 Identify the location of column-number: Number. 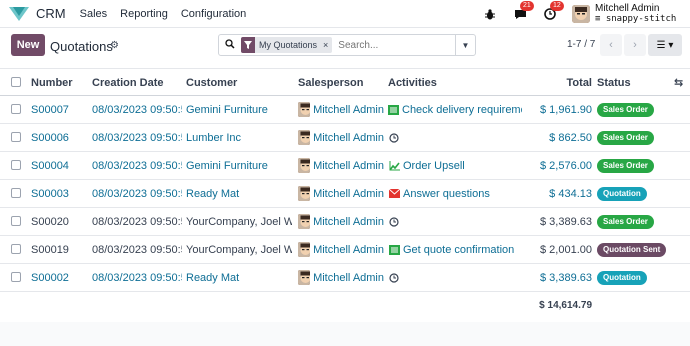
(60, 82).